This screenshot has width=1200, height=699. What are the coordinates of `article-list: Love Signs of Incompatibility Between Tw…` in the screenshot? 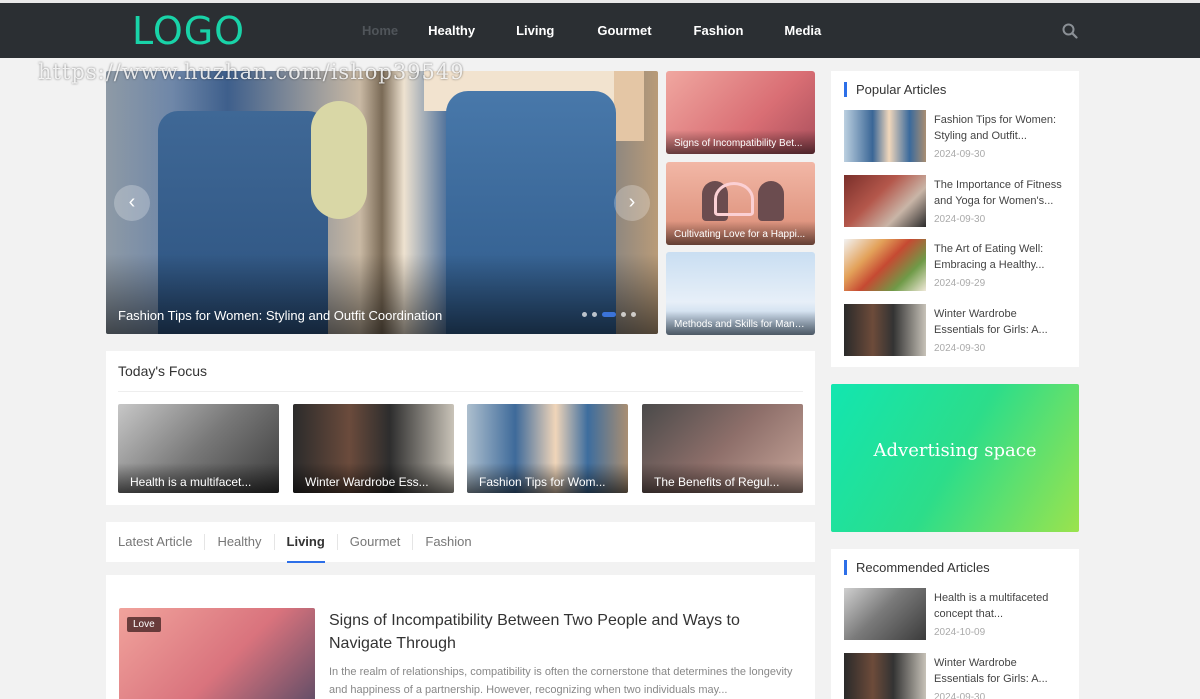 It's located at (460, 637).